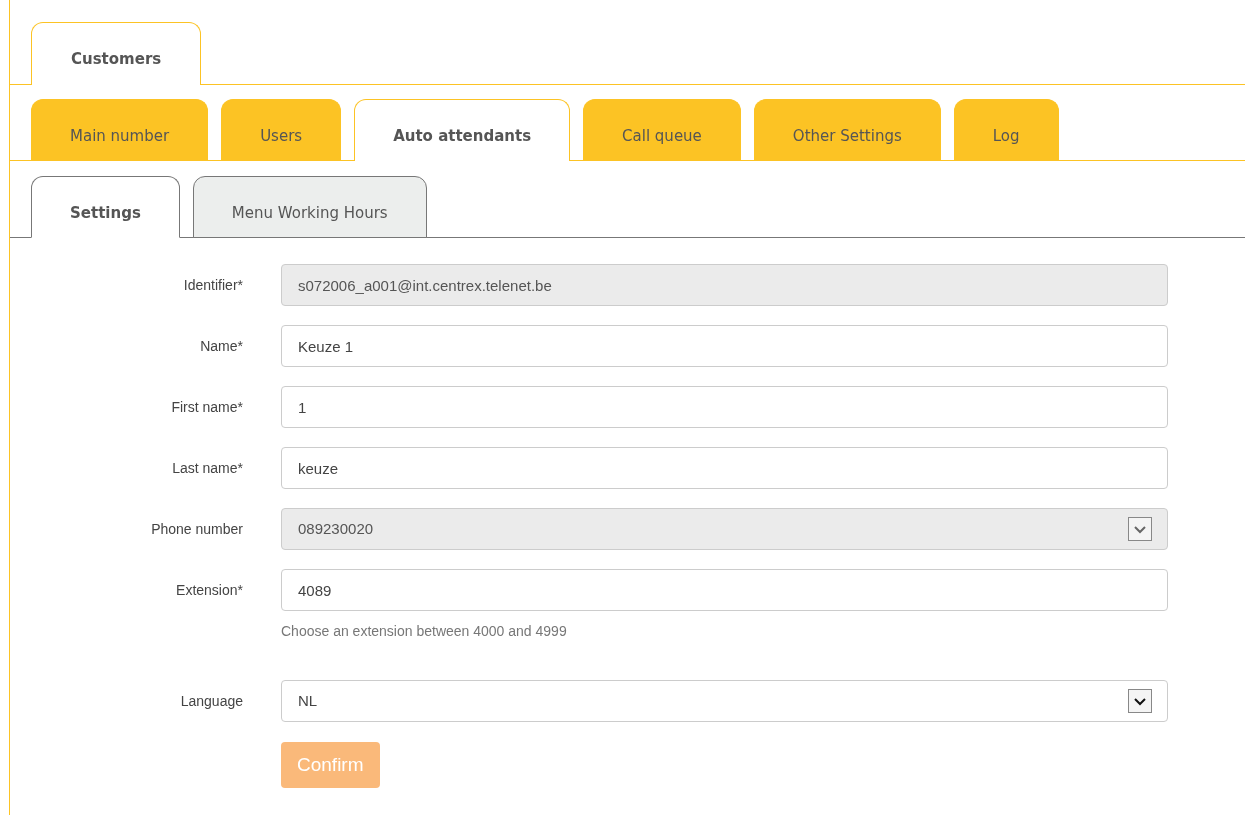 This screenshot has height=815, width=1245. What do you see at coordinates (116, 53) in the screenshot?
I see `tab: Customers` at bounding box center [116, 53].